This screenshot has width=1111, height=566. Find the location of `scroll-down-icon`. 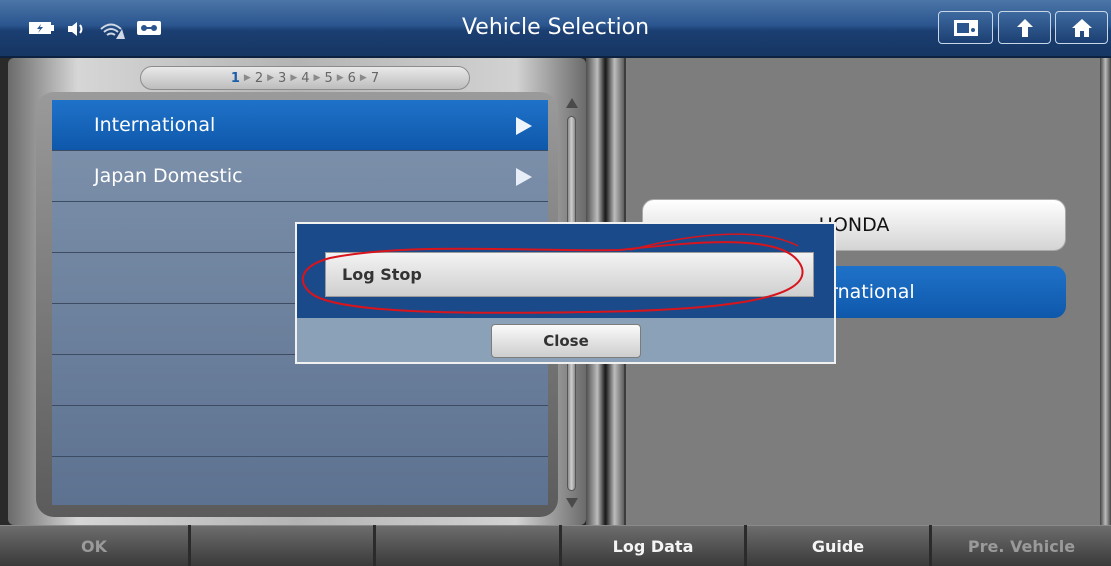

scroll-down-icon is located at coordinates (572, 503).